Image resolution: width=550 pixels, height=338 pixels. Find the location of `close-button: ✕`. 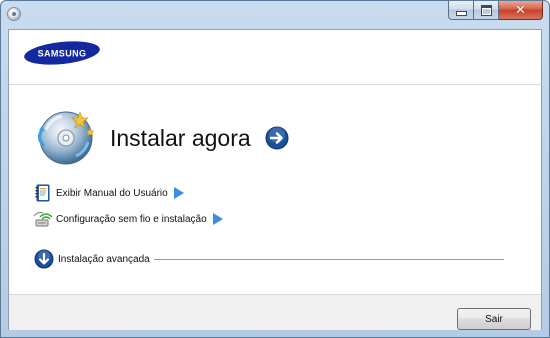

close-button: ✕ is located at coordinates (521, 10).